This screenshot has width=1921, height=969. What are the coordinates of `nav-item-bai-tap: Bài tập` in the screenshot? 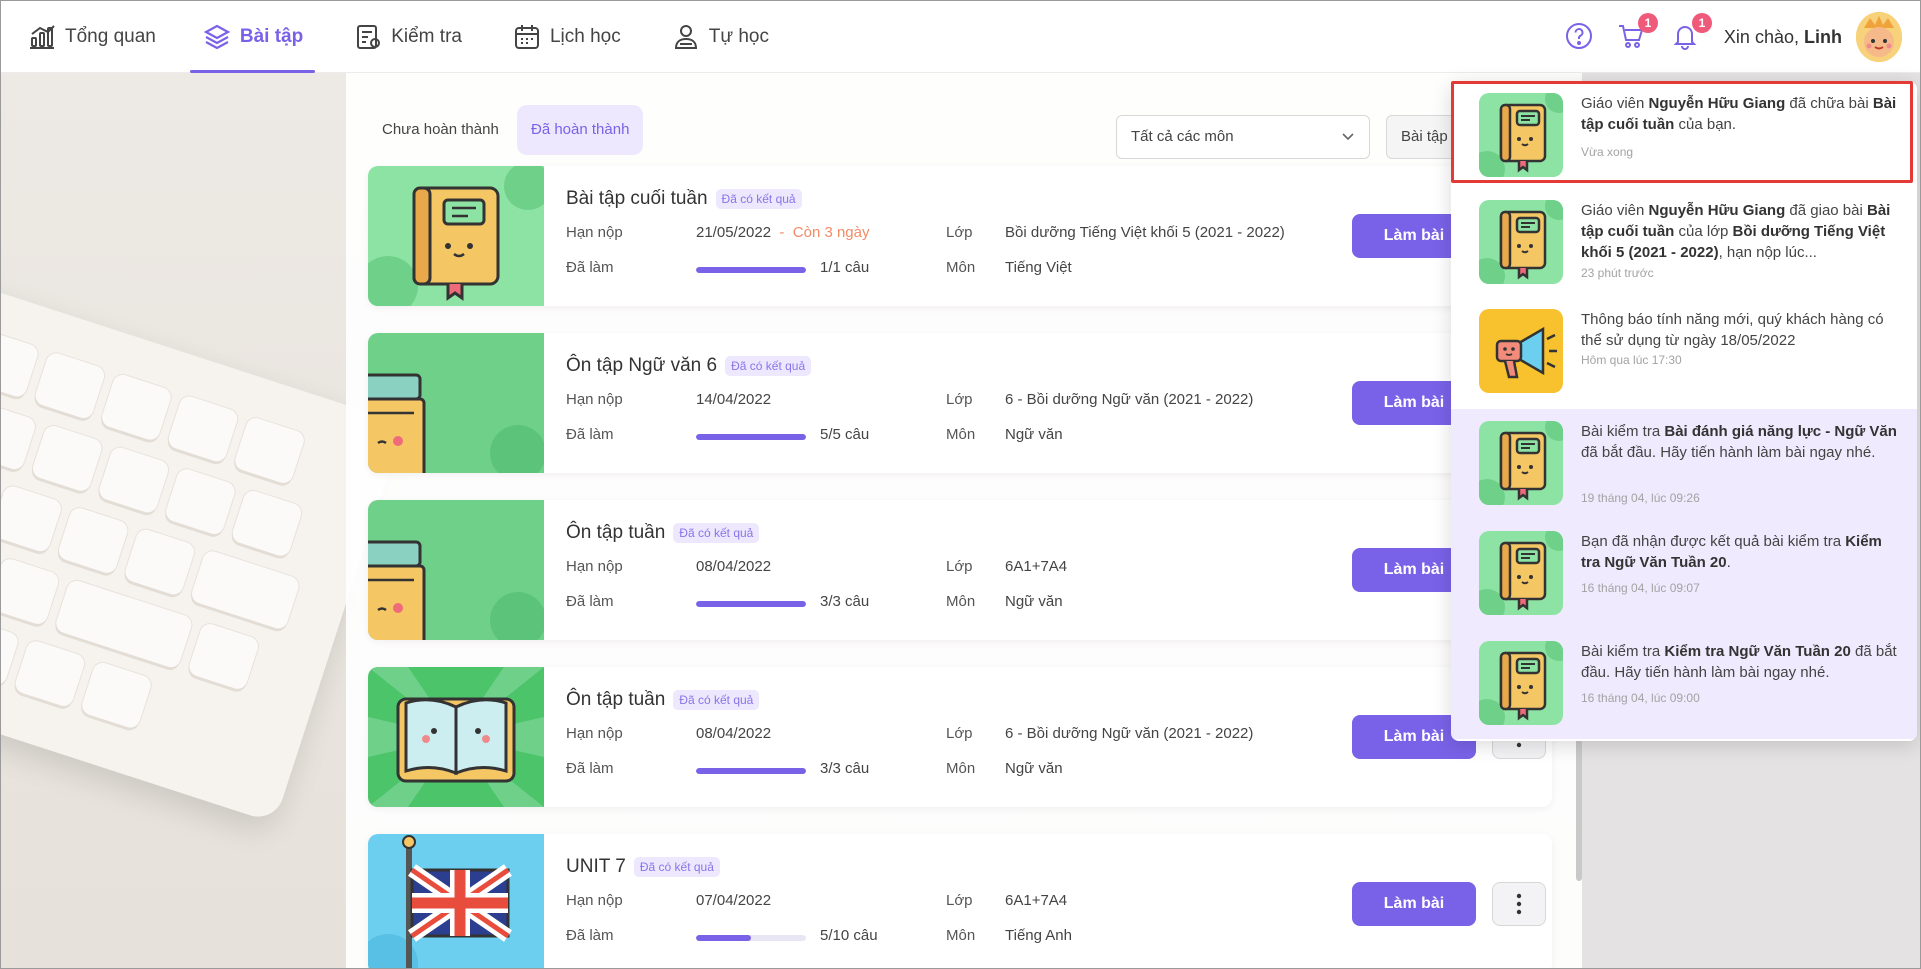 It's located at (252, 37).